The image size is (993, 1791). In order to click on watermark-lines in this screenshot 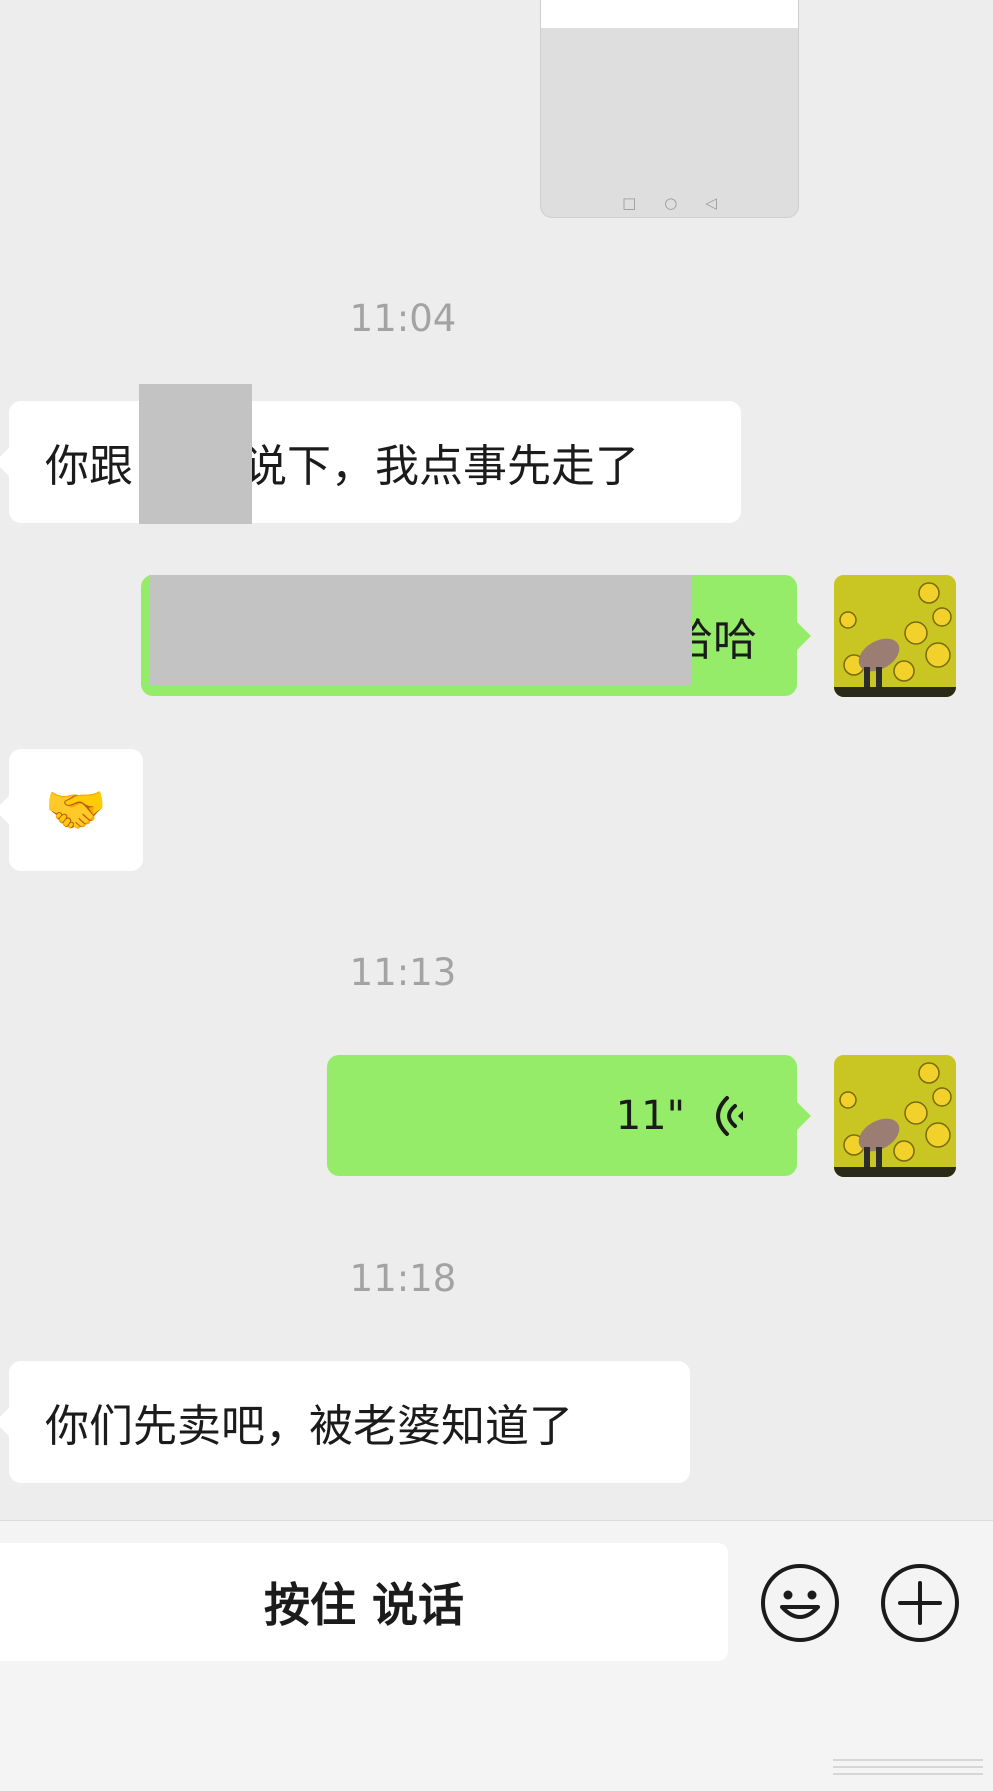, I will do `click(908, 1767)`.